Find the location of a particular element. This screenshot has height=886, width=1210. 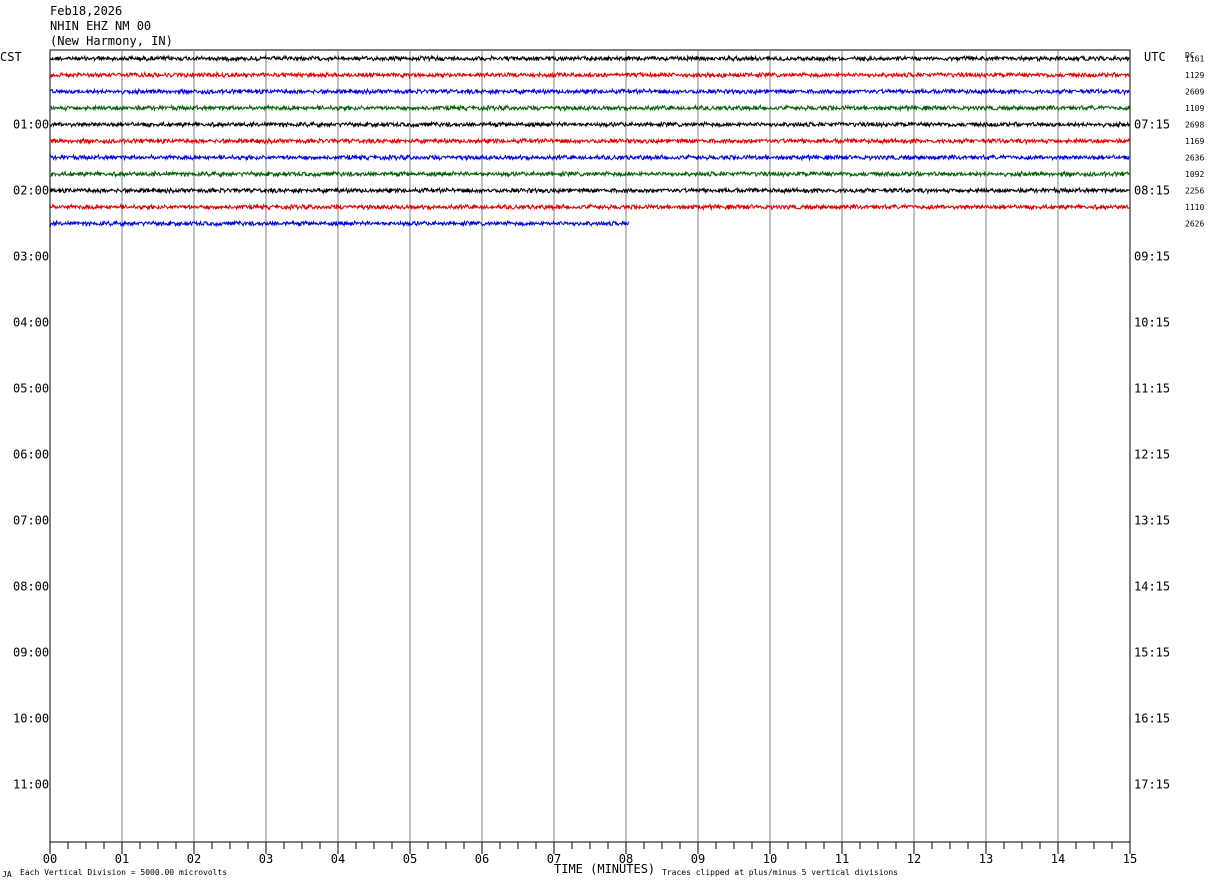

x-tick-label: 09 is located at coordinates (698, 859).